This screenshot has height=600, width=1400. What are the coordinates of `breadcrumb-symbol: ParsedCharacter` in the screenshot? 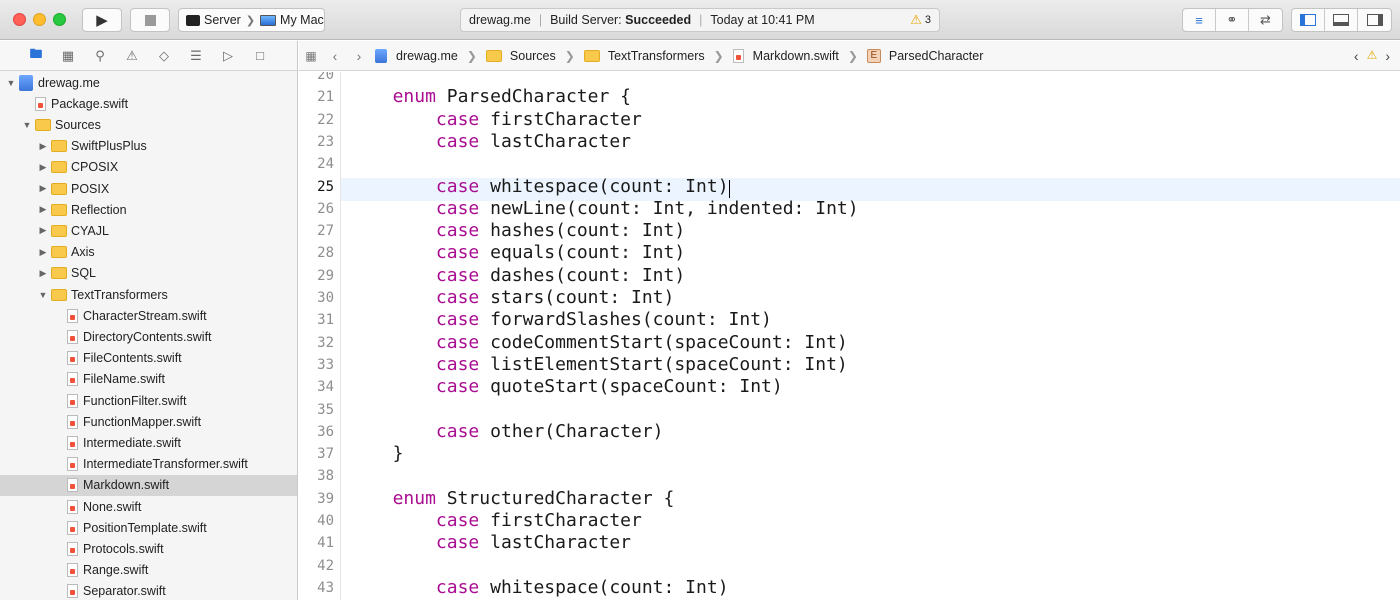 It's located at (936, 56).